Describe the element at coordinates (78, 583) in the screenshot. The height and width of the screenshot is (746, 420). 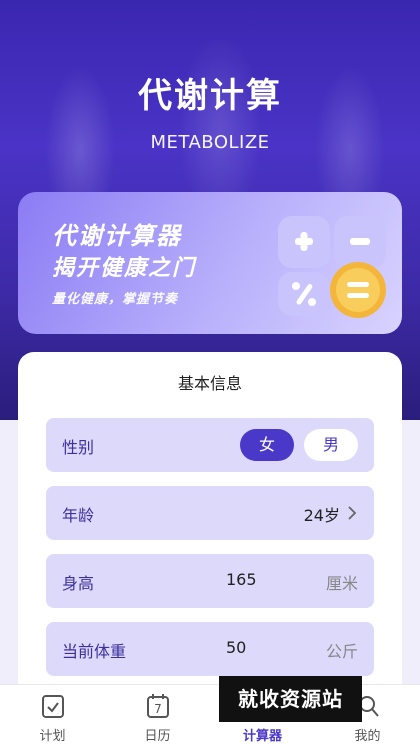
I see `height-label: 身高` at that location.